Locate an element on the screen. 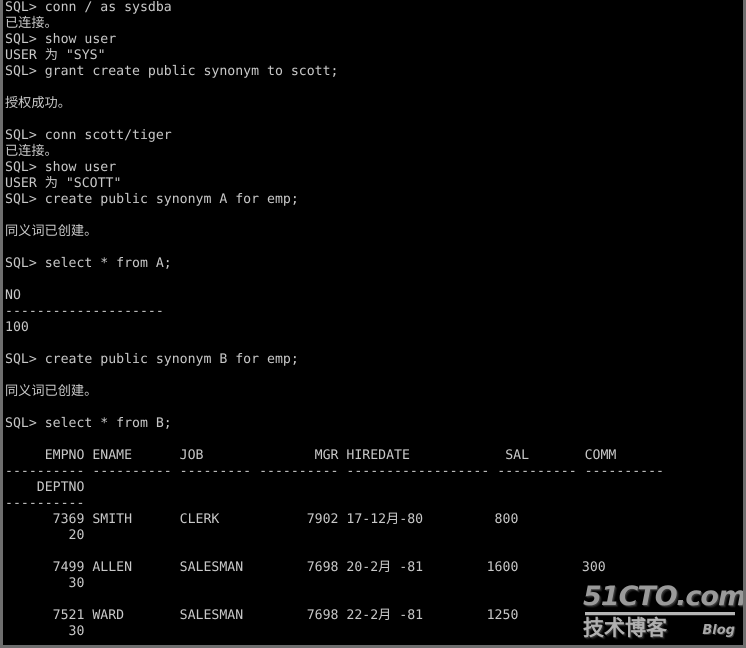 This screenshot has width=746, height=648. terminal-line: NO is located at coordinates (13, 295).